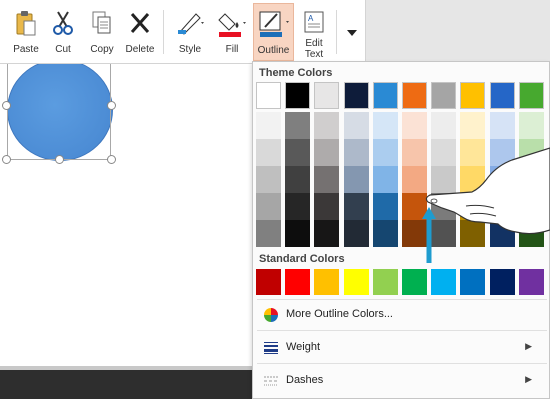  I want to click on style-label: Style, so click(190, 49).